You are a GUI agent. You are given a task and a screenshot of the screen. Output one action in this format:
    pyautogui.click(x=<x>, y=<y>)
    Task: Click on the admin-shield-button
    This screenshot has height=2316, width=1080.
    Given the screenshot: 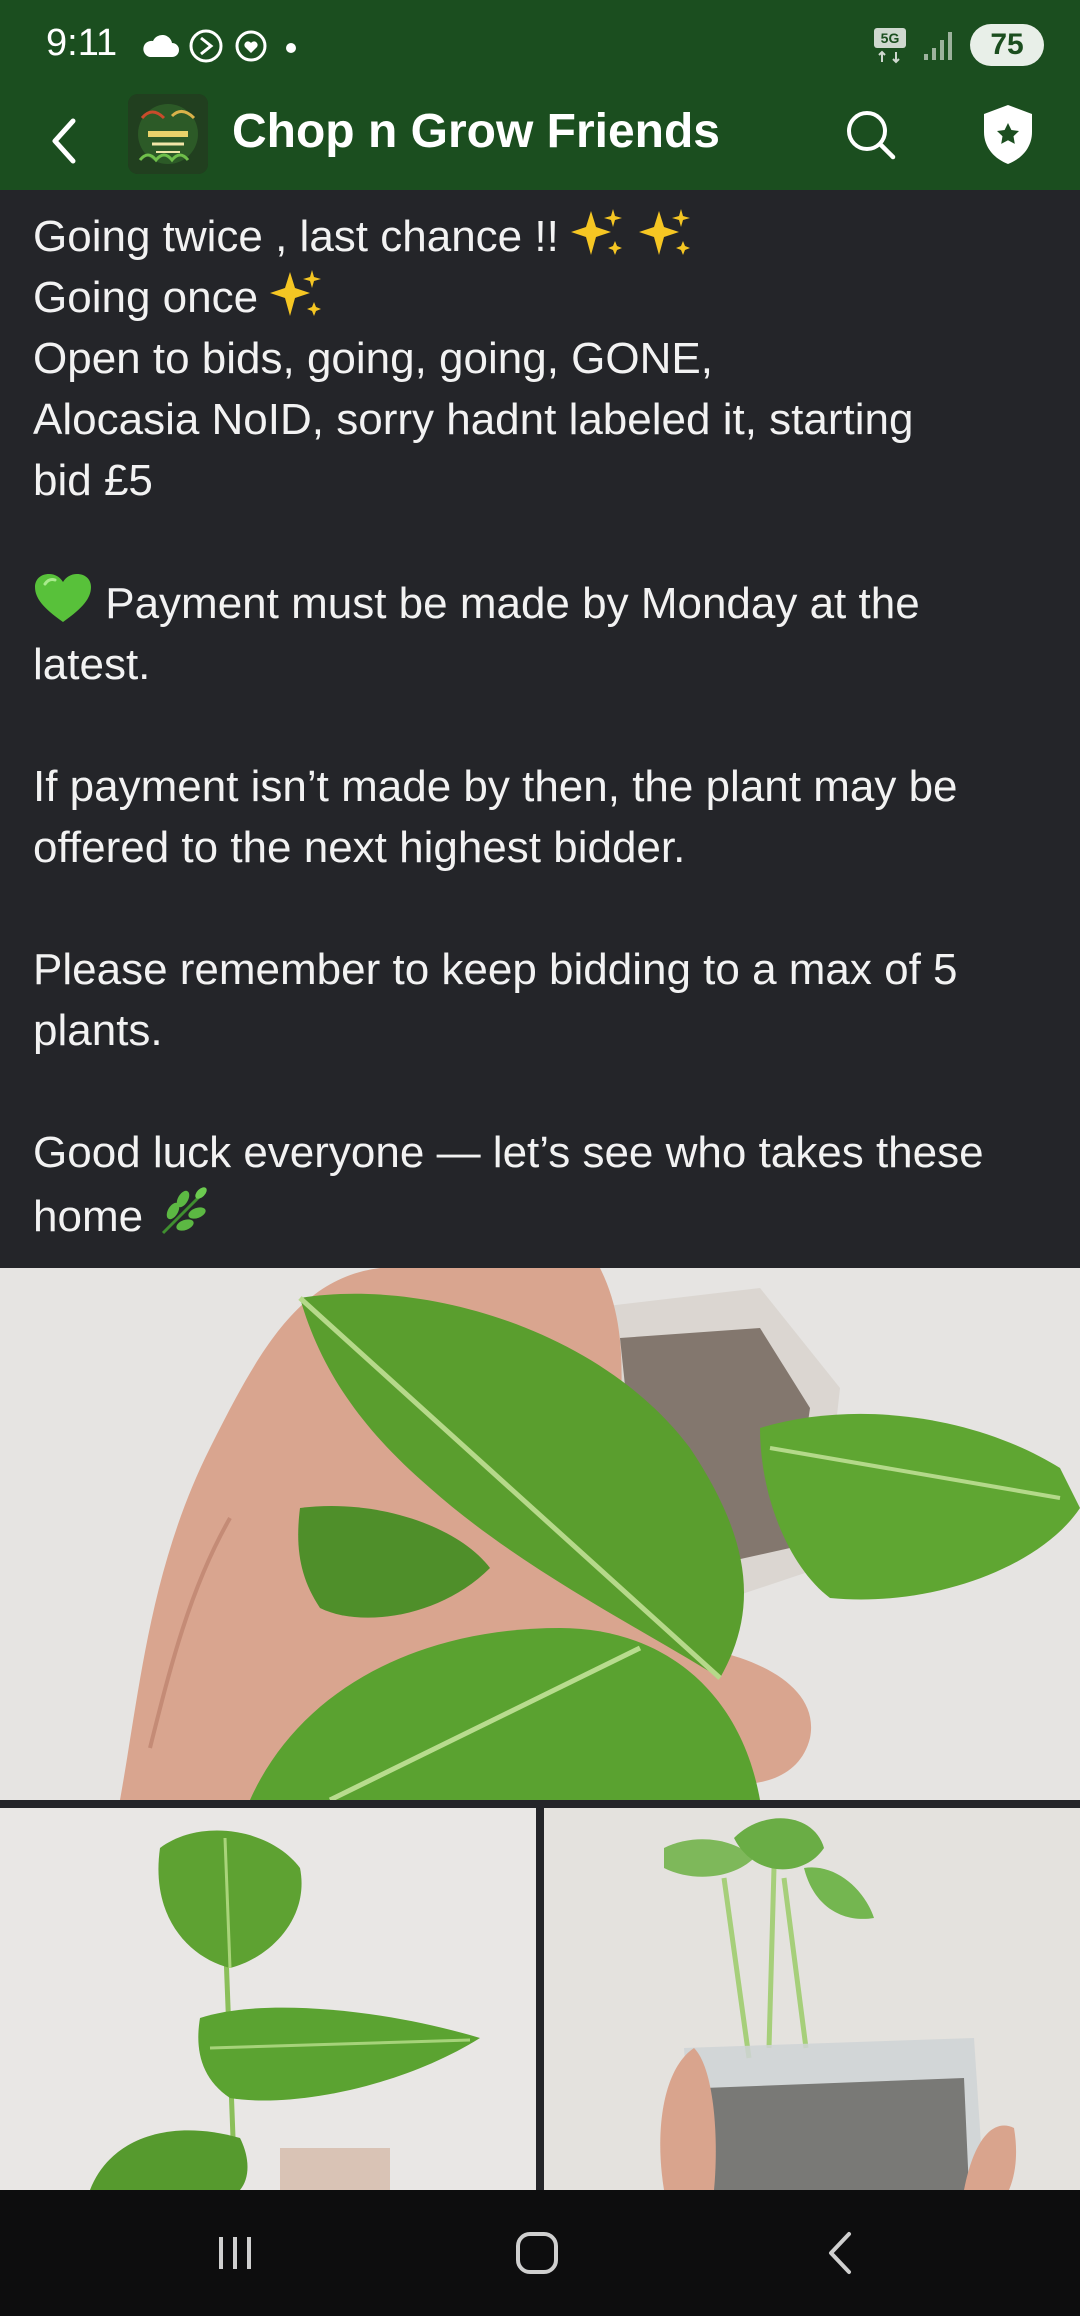 What is the action you would take?
    pyautogui.click(x=1008, y=134)
    